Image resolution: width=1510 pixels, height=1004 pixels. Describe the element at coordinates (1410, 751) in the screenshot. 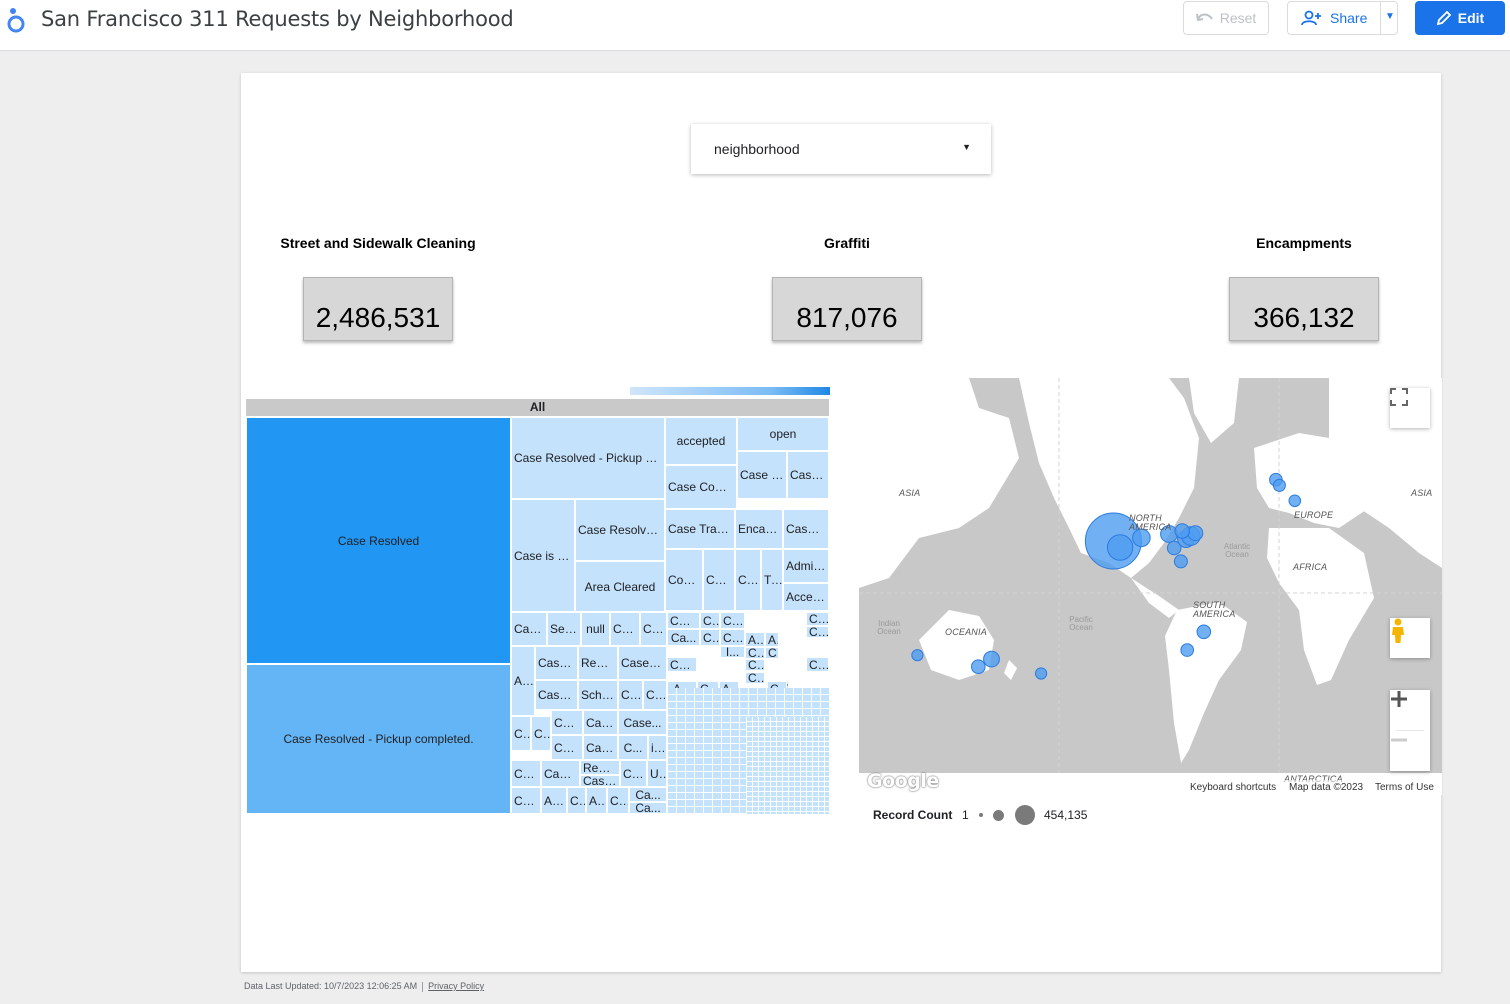

I see `zoom-out-button` at that location.